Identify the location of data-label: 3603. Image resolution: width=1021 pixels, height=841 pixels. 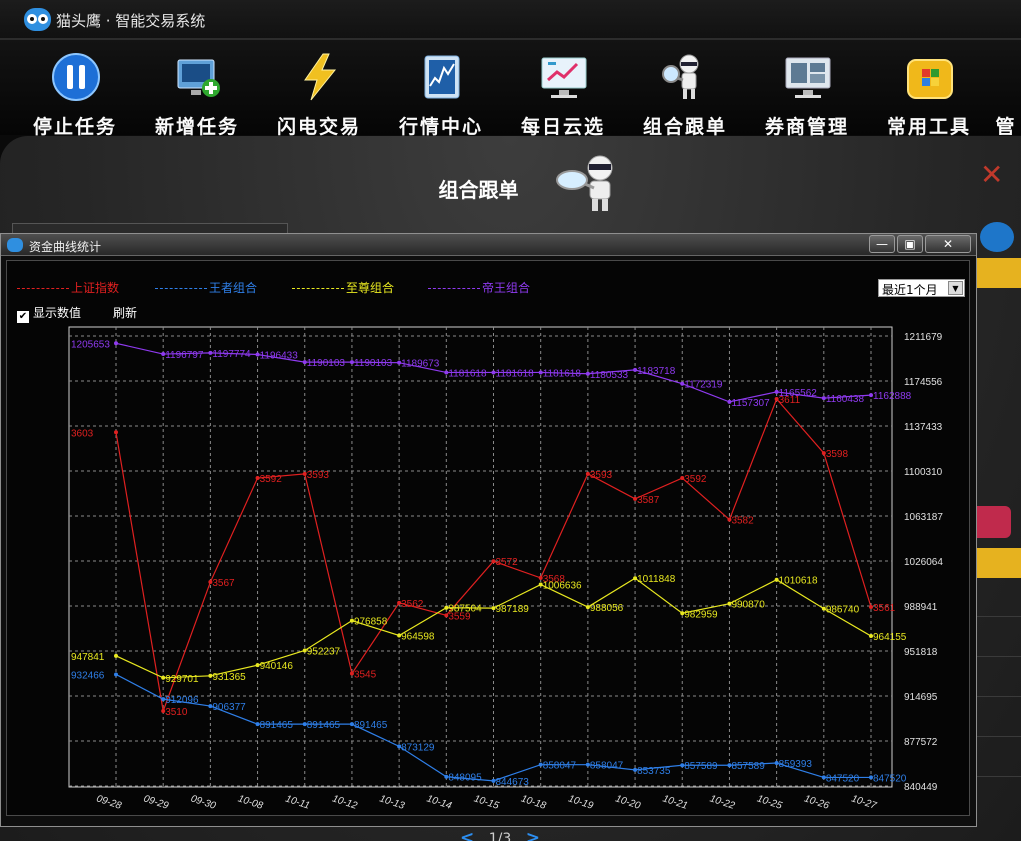
(82, 433).